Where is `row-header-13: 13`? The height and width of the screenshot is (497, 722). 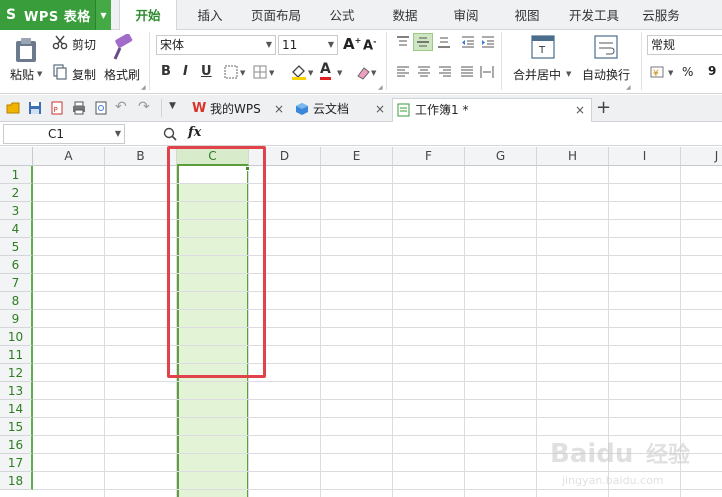
row-header-13: 13 is located at coordinates (16, 391).